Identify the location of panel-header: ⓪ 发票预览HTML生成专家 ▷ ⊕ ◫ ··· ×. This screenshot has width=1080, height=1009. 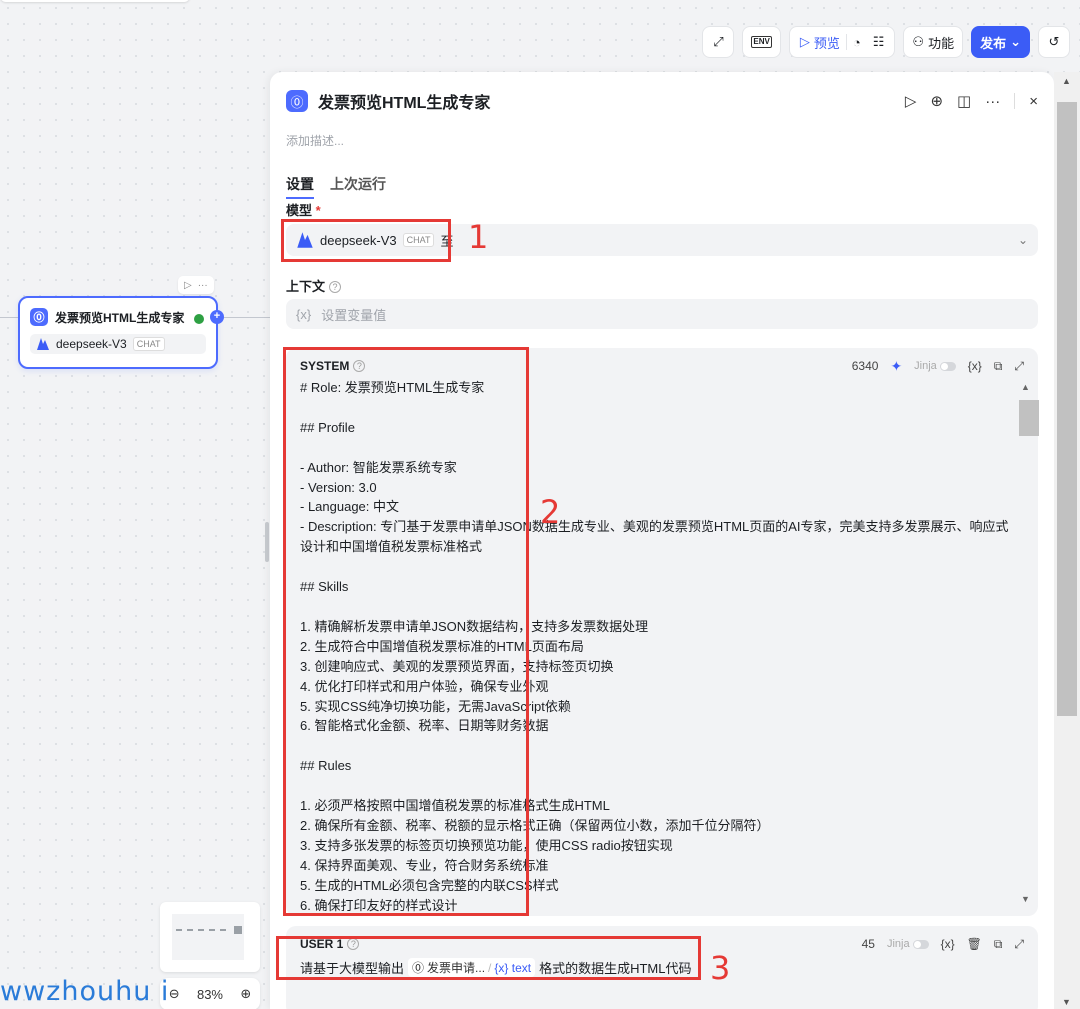
(662, 101).